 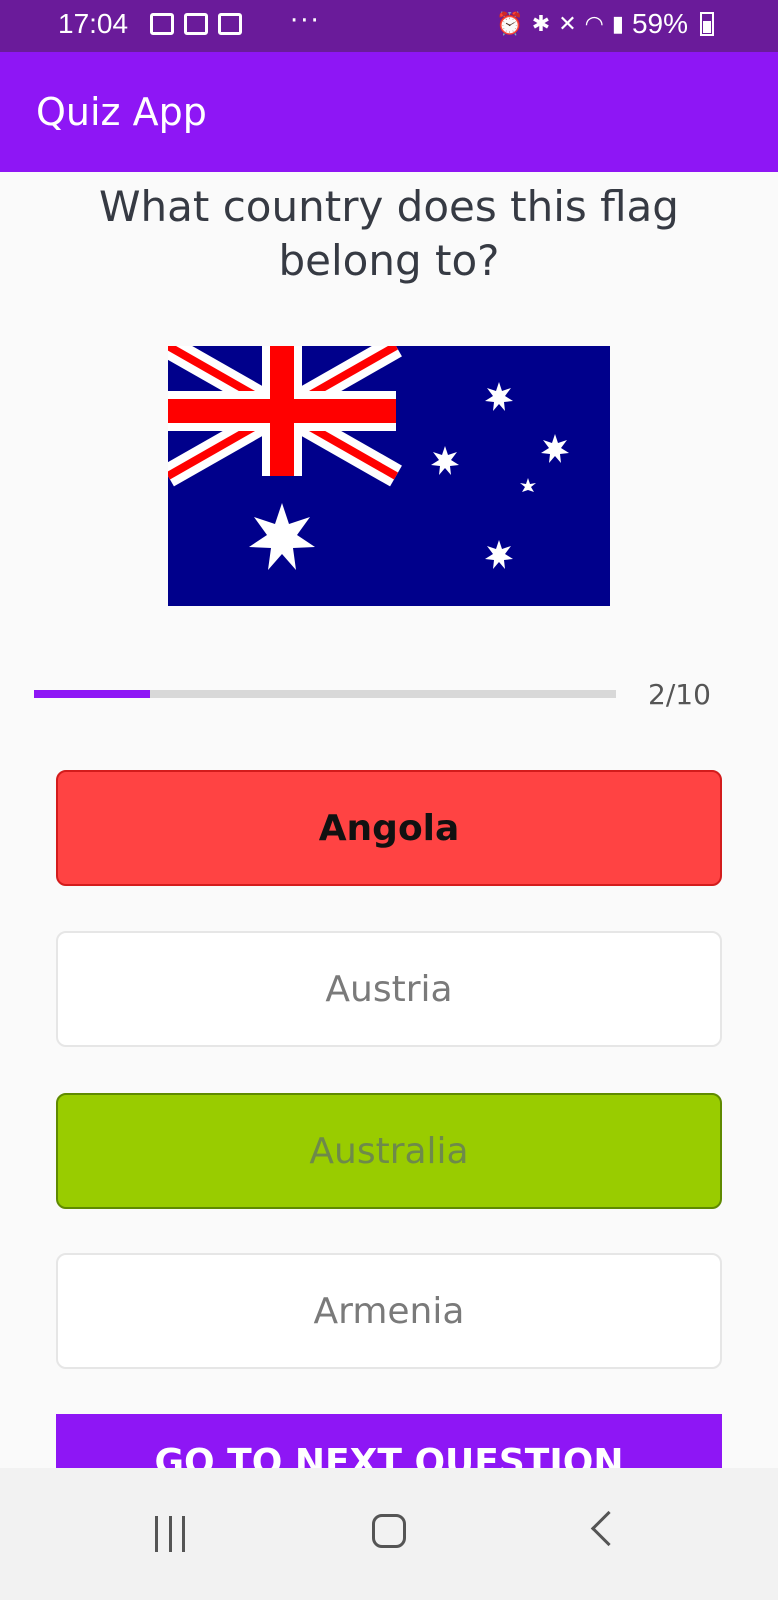 I want to click on alarm-icon: ⏰, so click(x=510, y=23).